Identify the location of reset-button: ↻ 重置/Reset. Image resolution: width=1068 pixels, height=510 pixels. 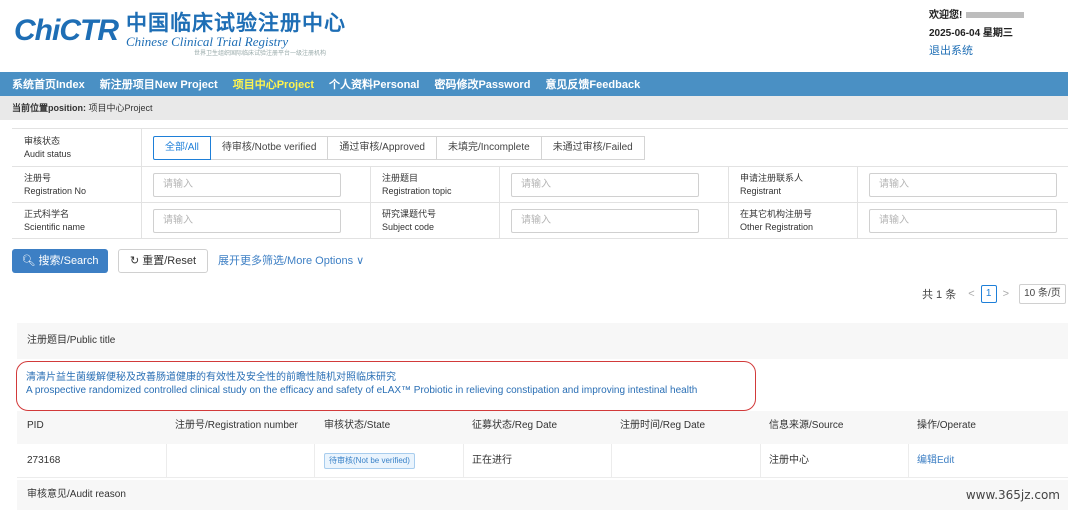
(163, 261).